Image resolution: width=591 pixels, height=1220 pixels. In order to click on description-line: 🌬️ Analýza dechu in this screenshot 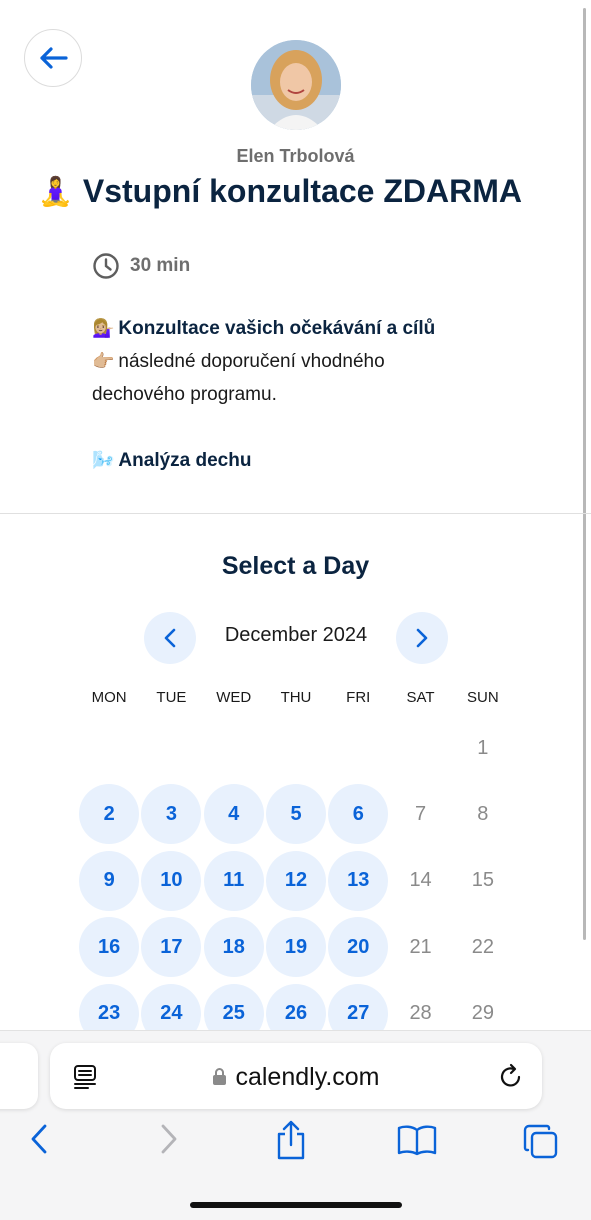, I will do `click(327, 460)`.